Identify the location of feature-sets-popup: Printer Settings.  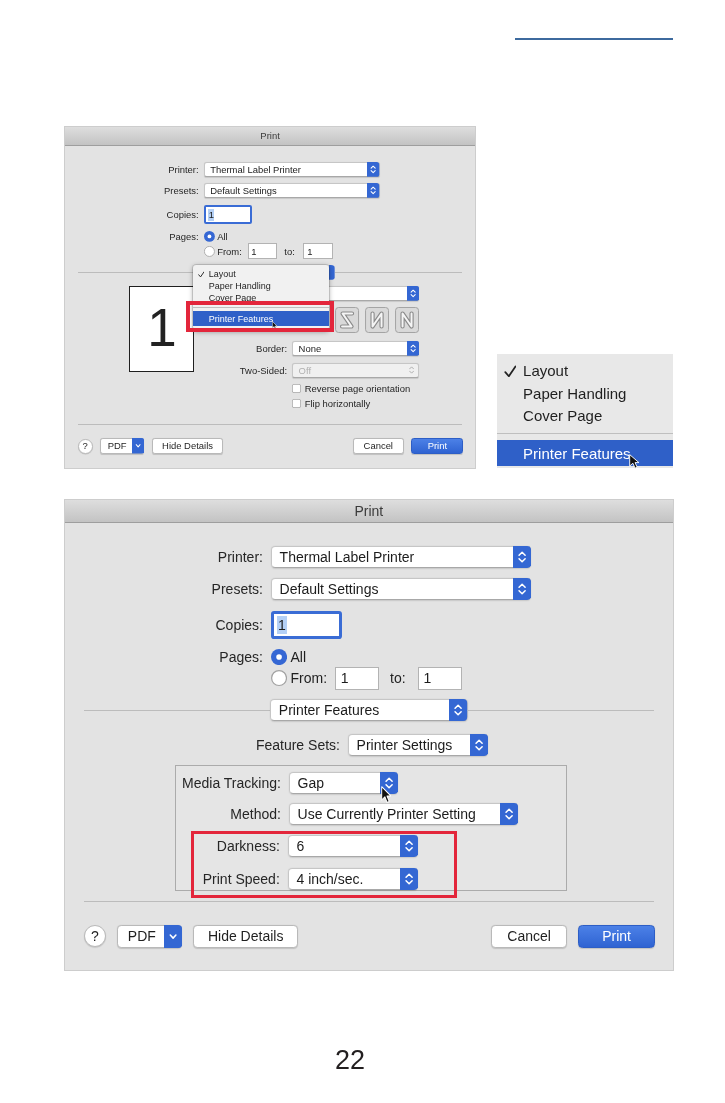
(417, 745).